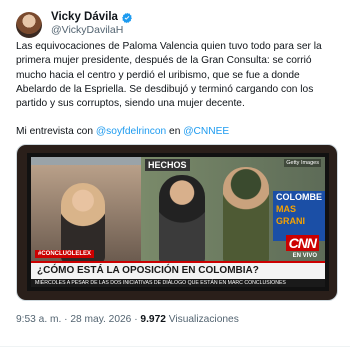 This screenshot has height=347, width=350. Describe the element at coordinates (148, 270) in the screenshot. I see `headline-text: ¿CÓMO ESTÁ LA OPOSICIÓN EN COLOMBIA?` at that location.